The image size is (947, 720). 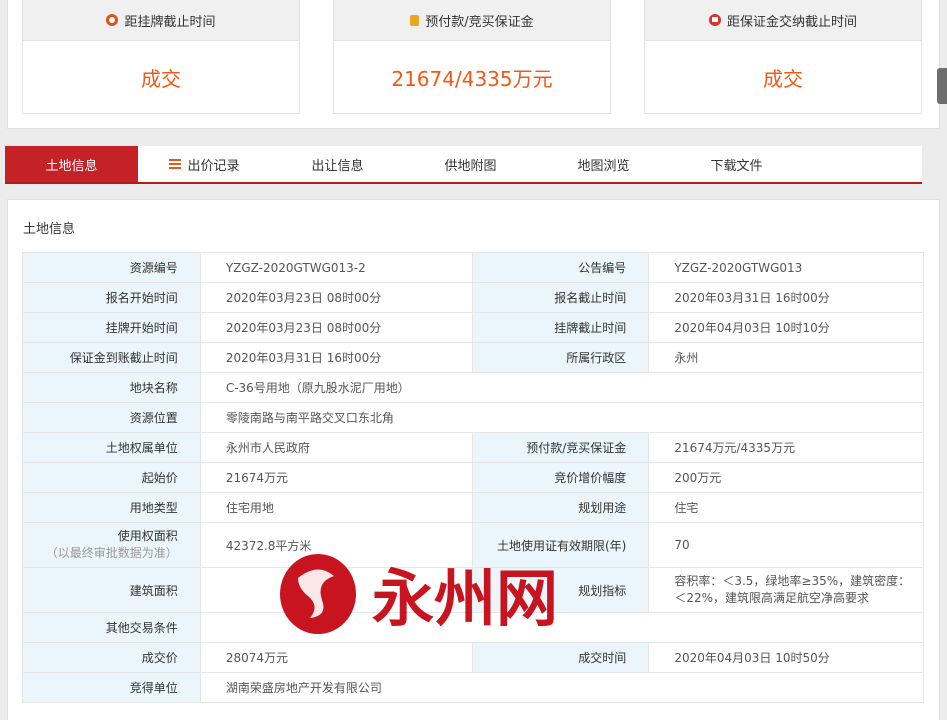 What do you see at coordinates (472, 78) in the screenshot?
I see `card-value: 21674/4335万元` at bounding box center [472, 78].